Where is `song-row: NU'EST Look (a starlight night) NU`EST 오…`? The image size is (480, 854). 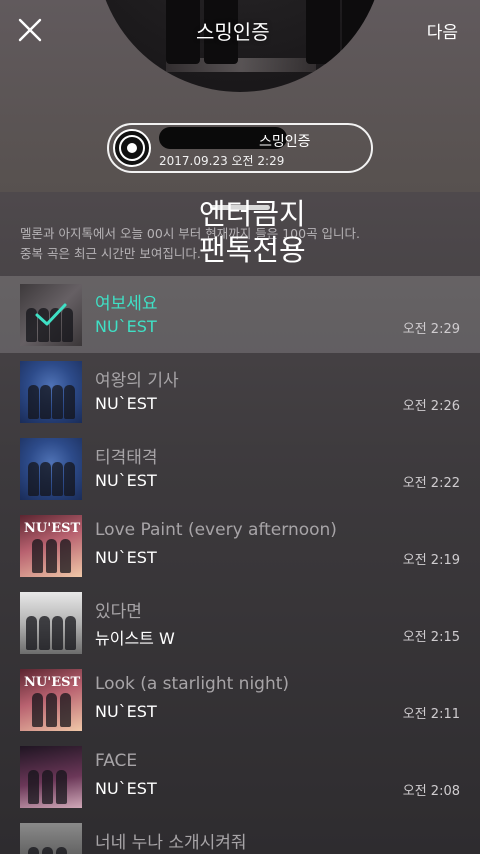 song-row: NU'EST Look (a starlight night) NU`EST 오… is located at coordinates (240, 699).